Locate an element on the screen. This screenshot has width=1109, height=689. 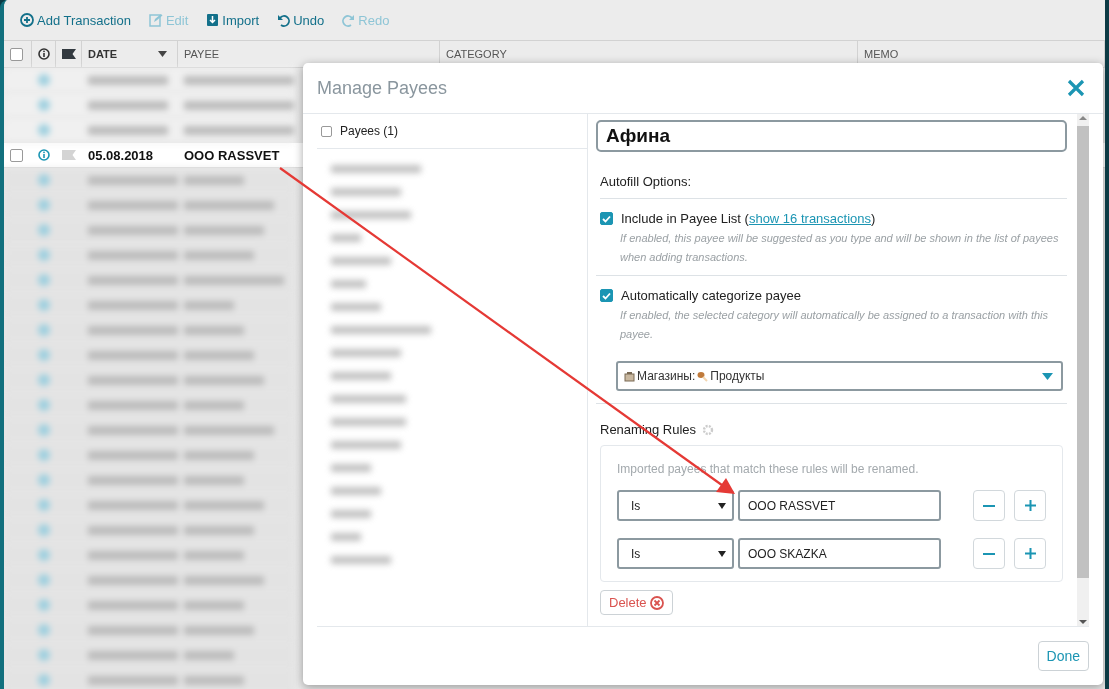
row-checkbox is located at coordinates (16, 155).